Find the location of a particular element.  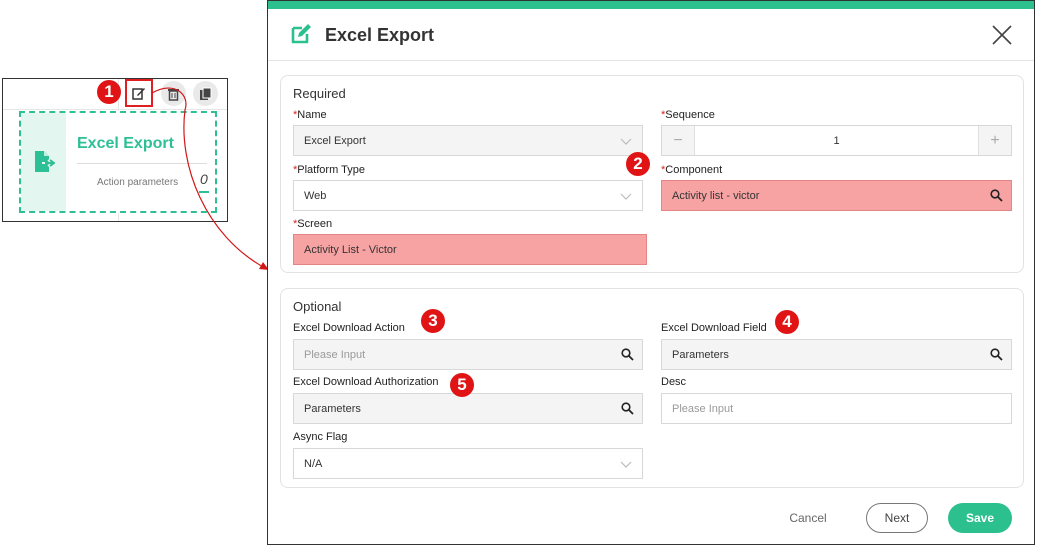

platform-type-select: Web is located at coordinates (468, 195).